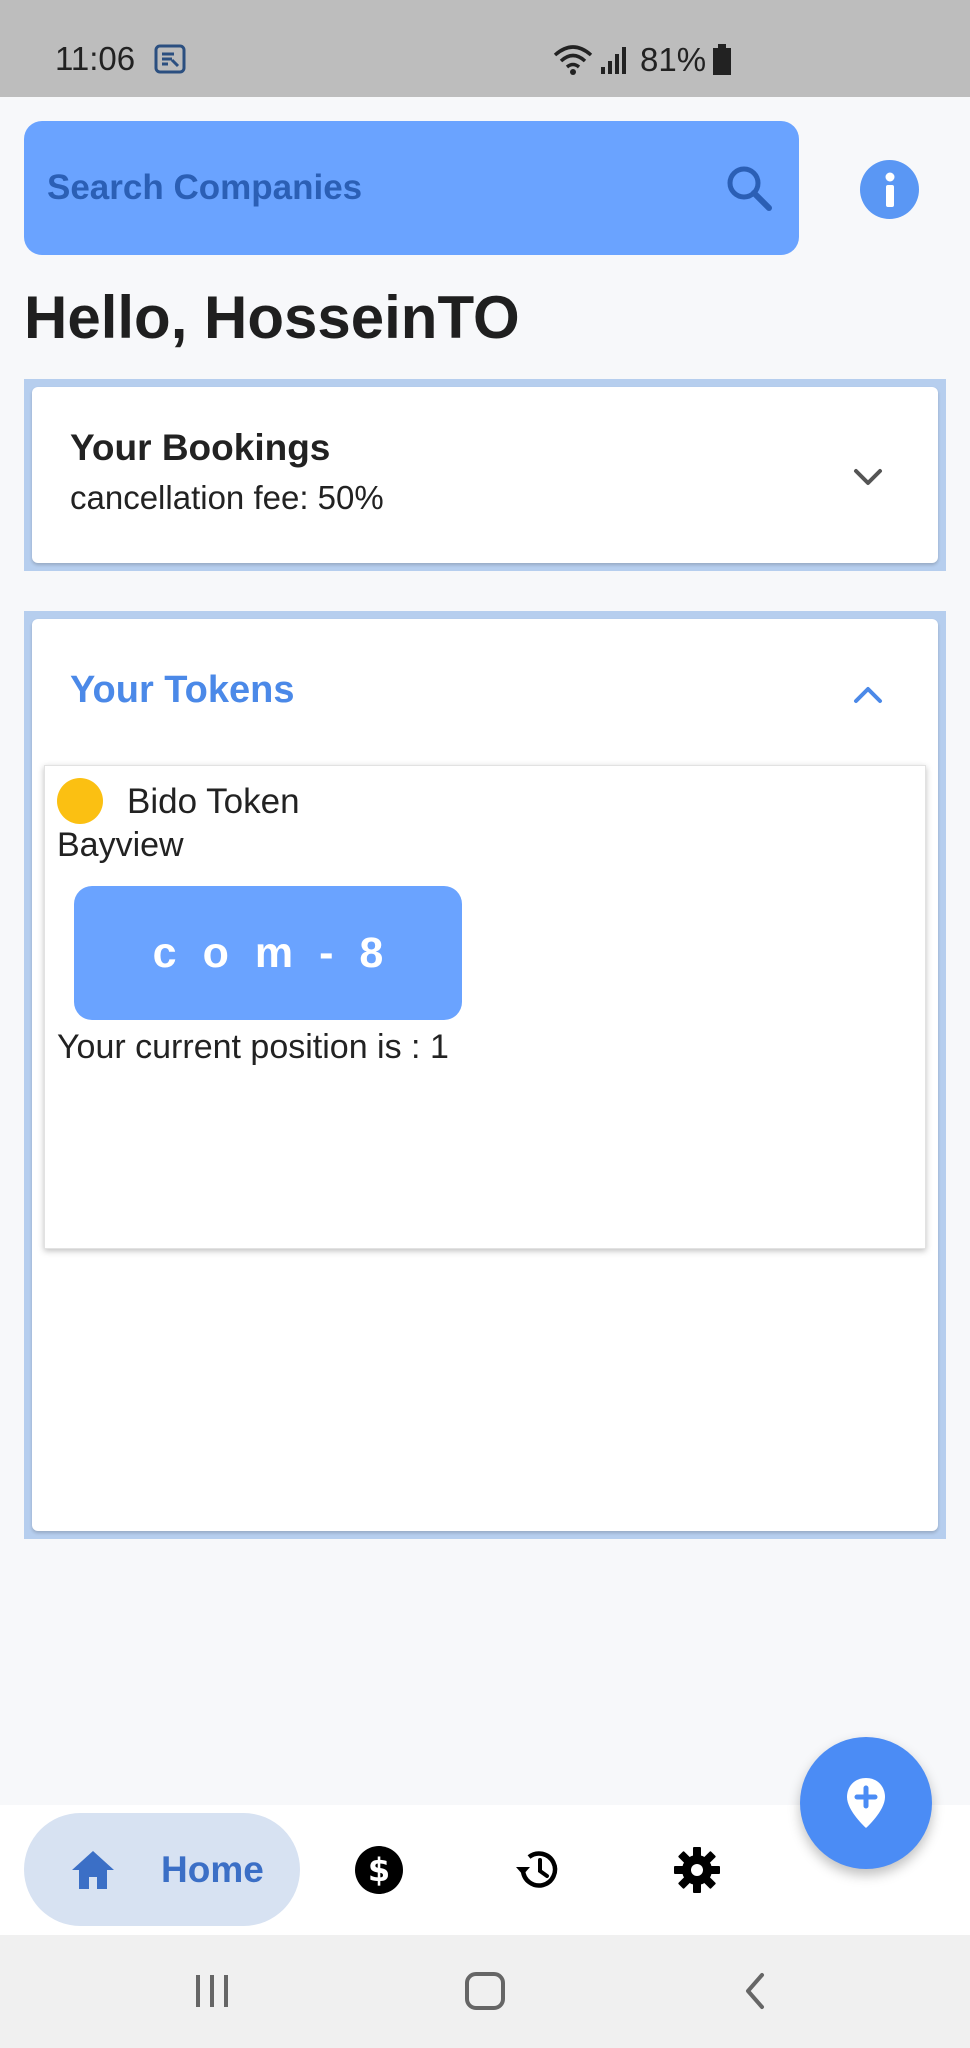 This screenshot has height=2048, width=970. What do you see at coordinates (204, 188) in the screenshot?
I see `search-input: Search Companies` at bounding box center [204, 188].